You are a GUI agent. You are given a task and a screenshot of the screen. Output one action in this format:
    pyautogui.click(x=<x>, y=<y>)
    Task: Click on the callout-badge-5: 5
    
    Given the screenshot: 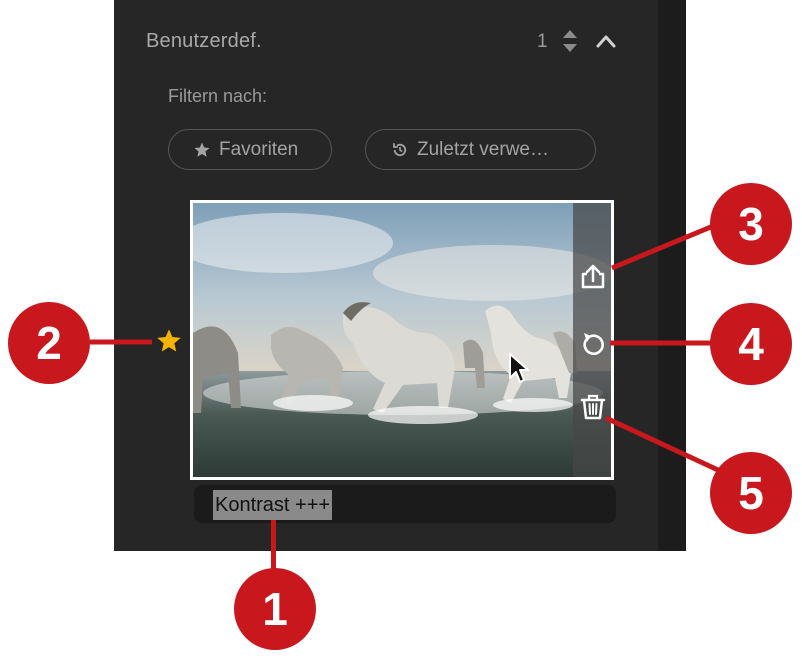 What is the action you would take?
    pyautogui.click(x=751, y=493)
    